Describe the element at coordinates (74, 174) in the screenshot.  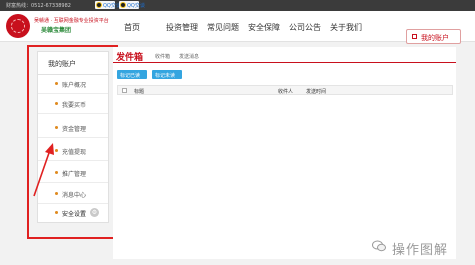
I see `sidebar-item-label: 推广管理` at that location.